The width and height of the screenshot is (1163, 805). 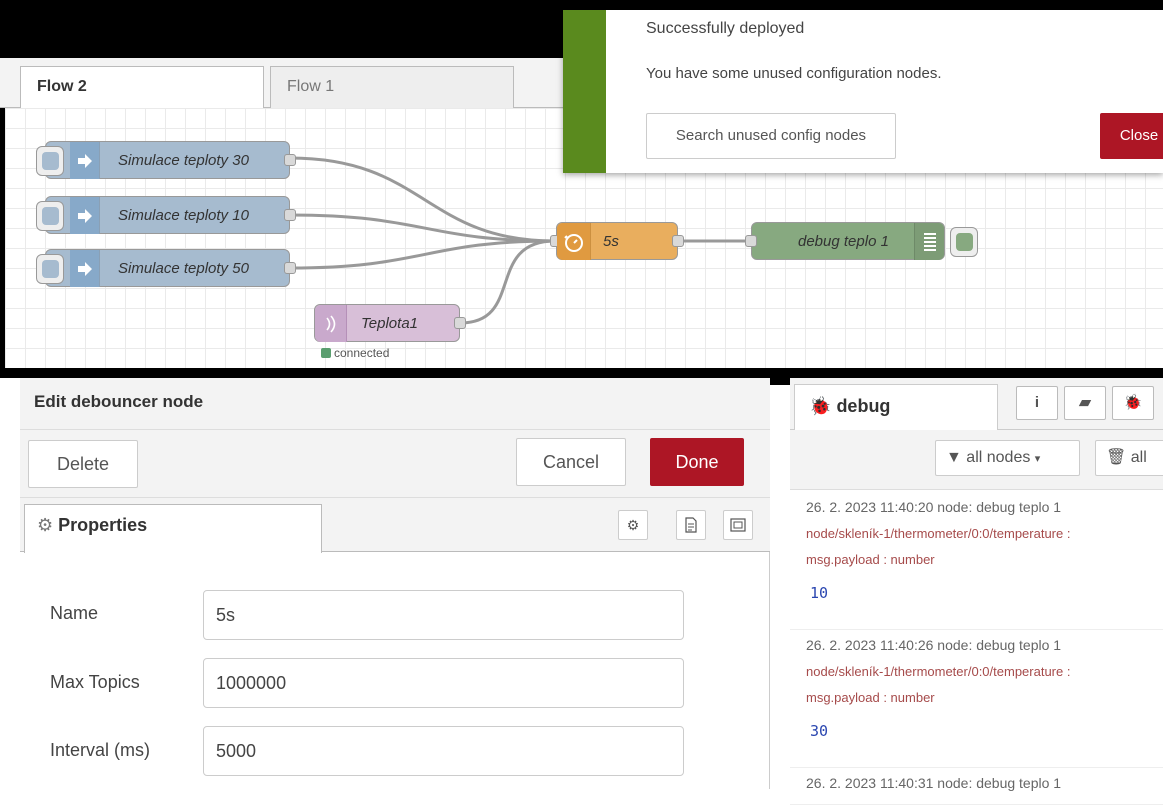 I want to click on tab-flow-1: Flow 1, so click(x=392, y=87).